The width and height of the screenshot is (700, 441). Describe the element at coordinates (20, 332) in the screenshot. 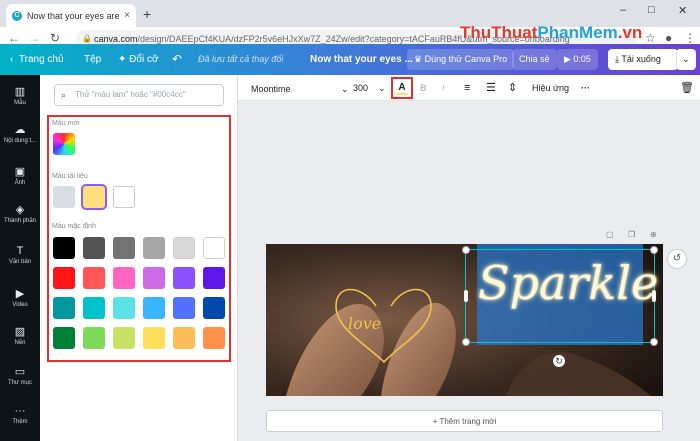

I see `background-icon: ▨` at that location.